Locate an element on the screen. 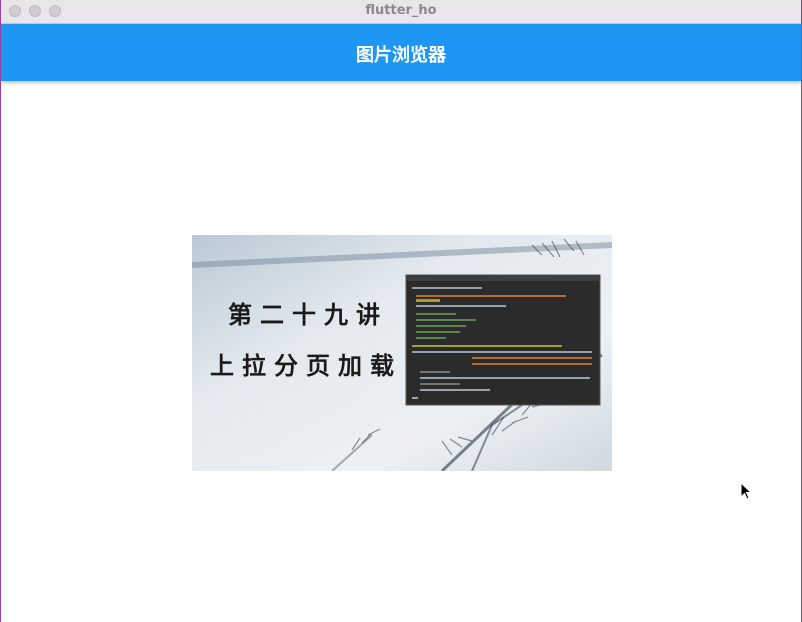 The image size is (802, 622). lecture-heading-line1: 第二十九讲 is located at coordinates (308, 314).